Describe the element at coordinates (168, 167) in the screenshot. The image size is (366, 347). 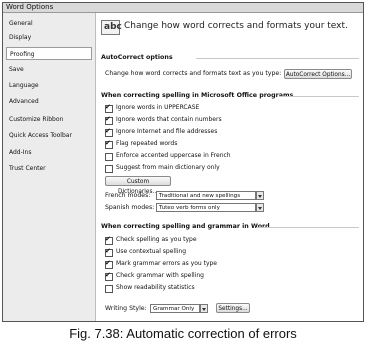
I see `main-dictionary-only-label: Suggest from main dictionary only` at that location.